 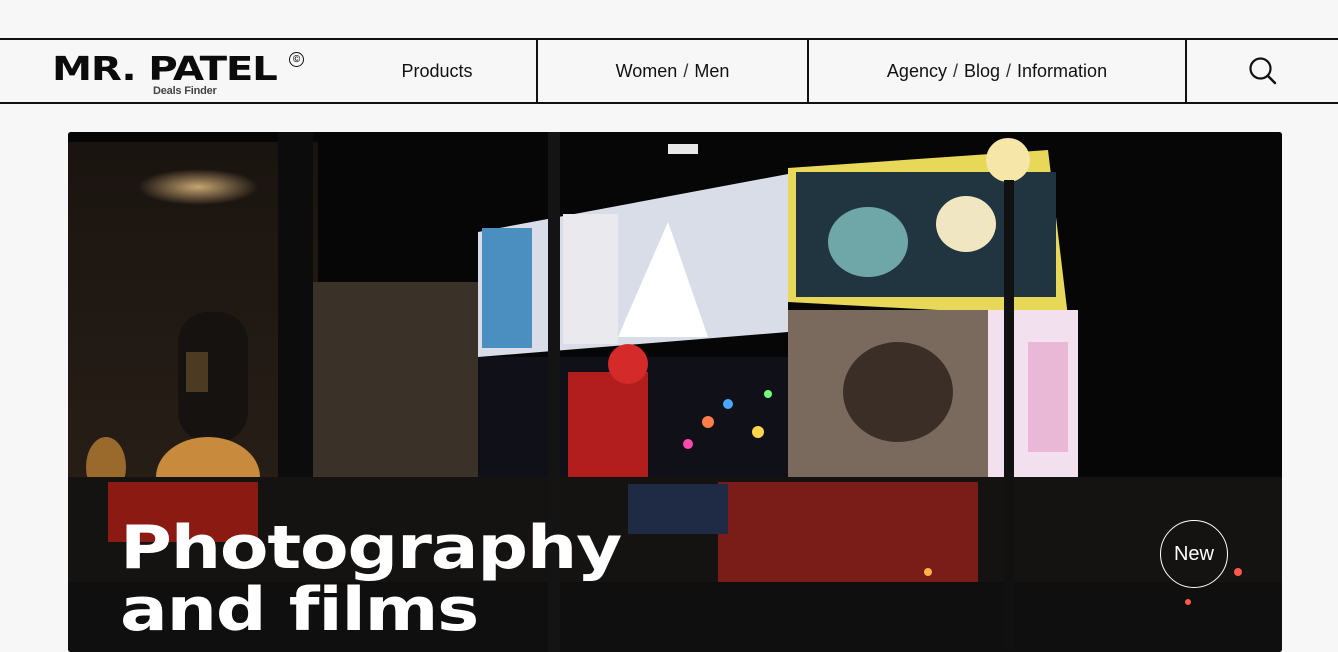 What do you see at coordinates (185, 91) in the screenshot?
I see `brand-tagline: Deals Finder` at bounding box center [185, 91].